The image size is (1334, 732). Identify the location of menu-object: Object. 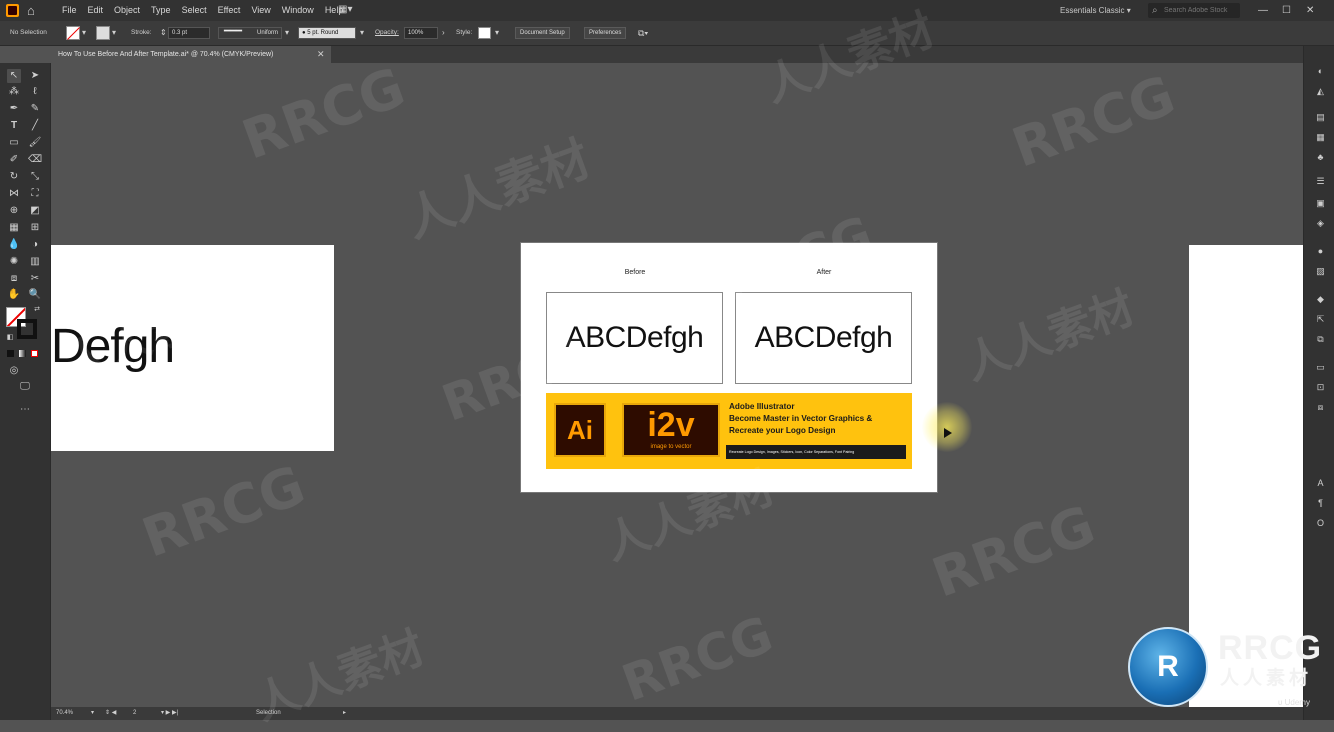
(127, 10).